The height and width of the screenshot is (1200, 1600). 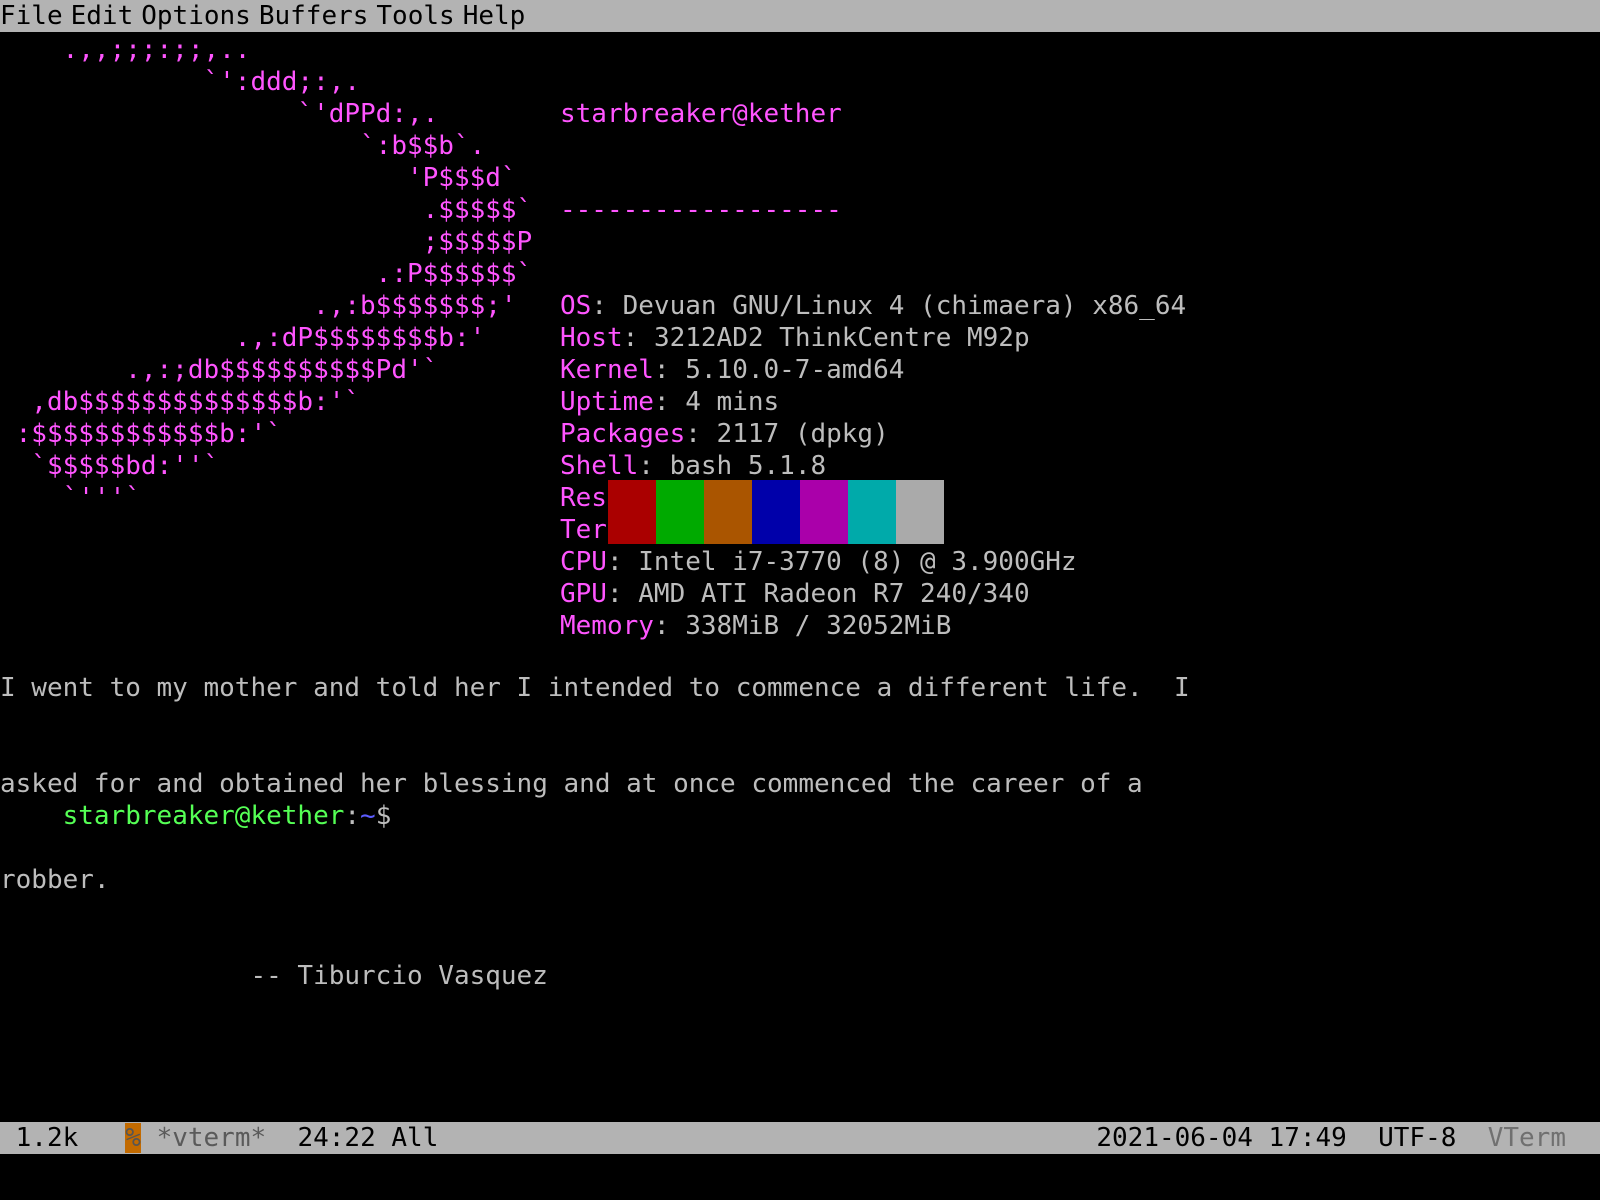 What do you see at coordinates (701, 114) in the screenshot?
I see `sysinfo-user-host: starbreaker@kether` at bounding box center [701, 114].